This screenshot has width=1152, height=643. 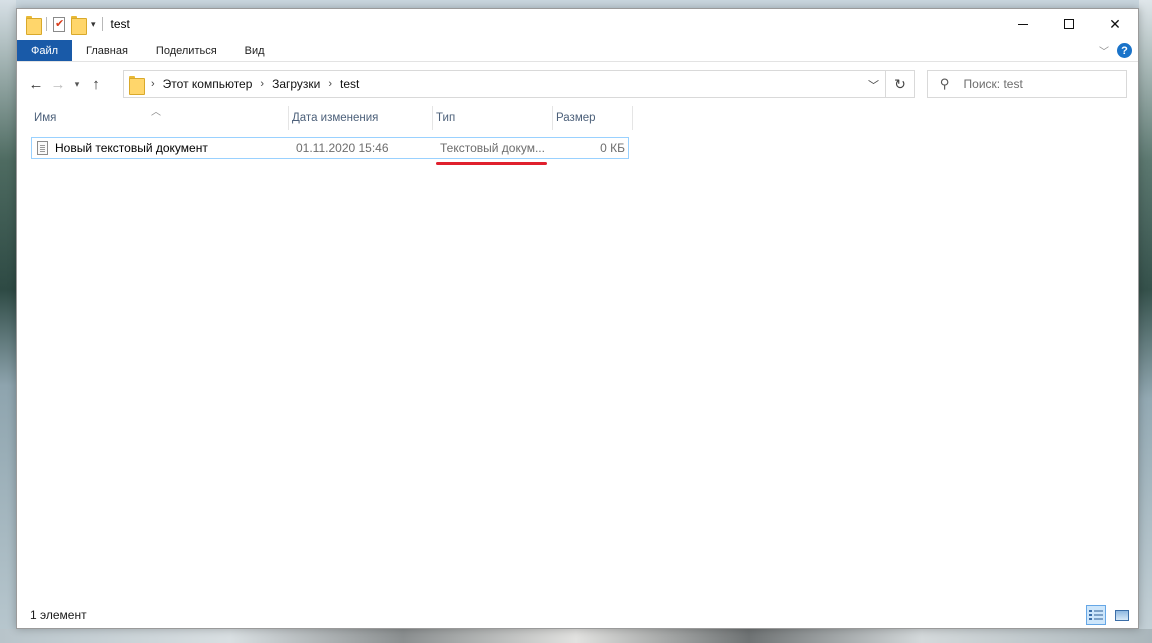 What do you see at coordinates (45, 50) in the screenshot?
I see `tab-file: Файл` at bounding box center [45, 50].